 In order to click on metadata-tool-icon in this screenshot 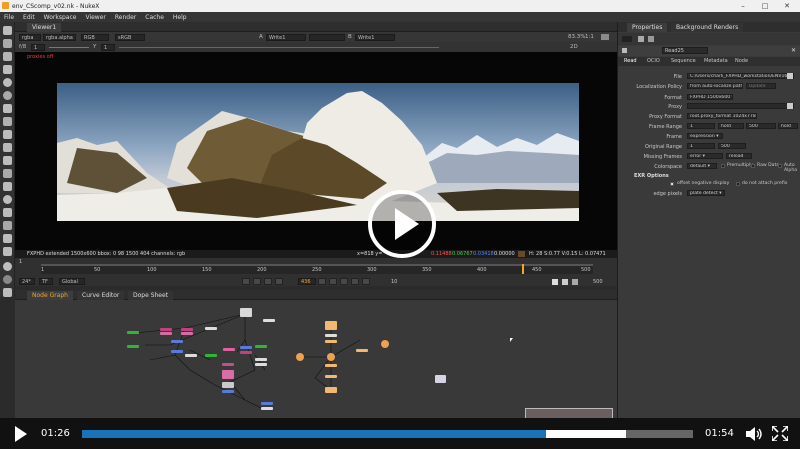, I will do `click(7, 173)`.